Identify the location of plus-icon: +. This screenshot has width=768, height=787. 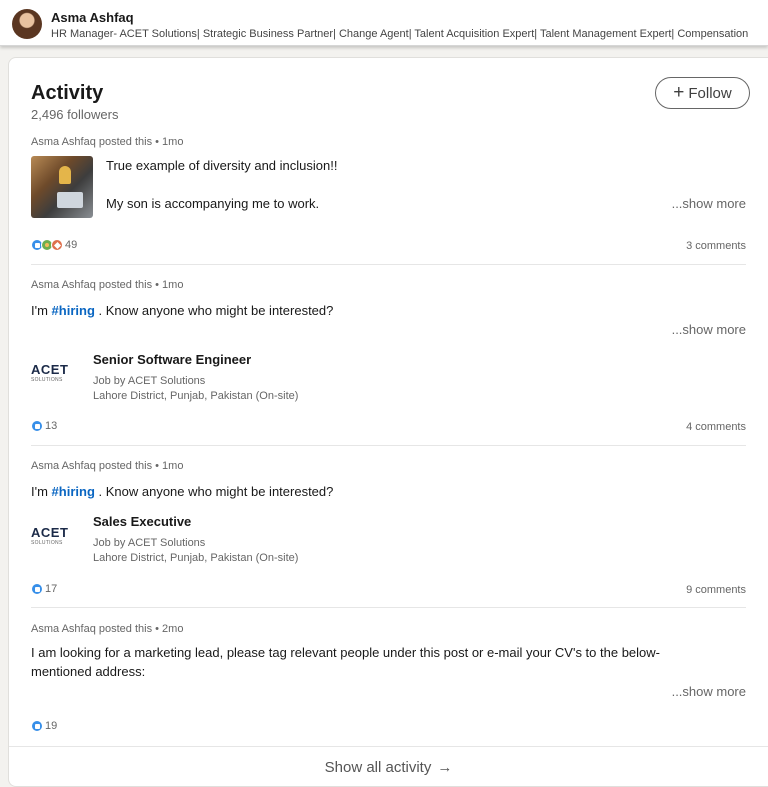
(679, 92).